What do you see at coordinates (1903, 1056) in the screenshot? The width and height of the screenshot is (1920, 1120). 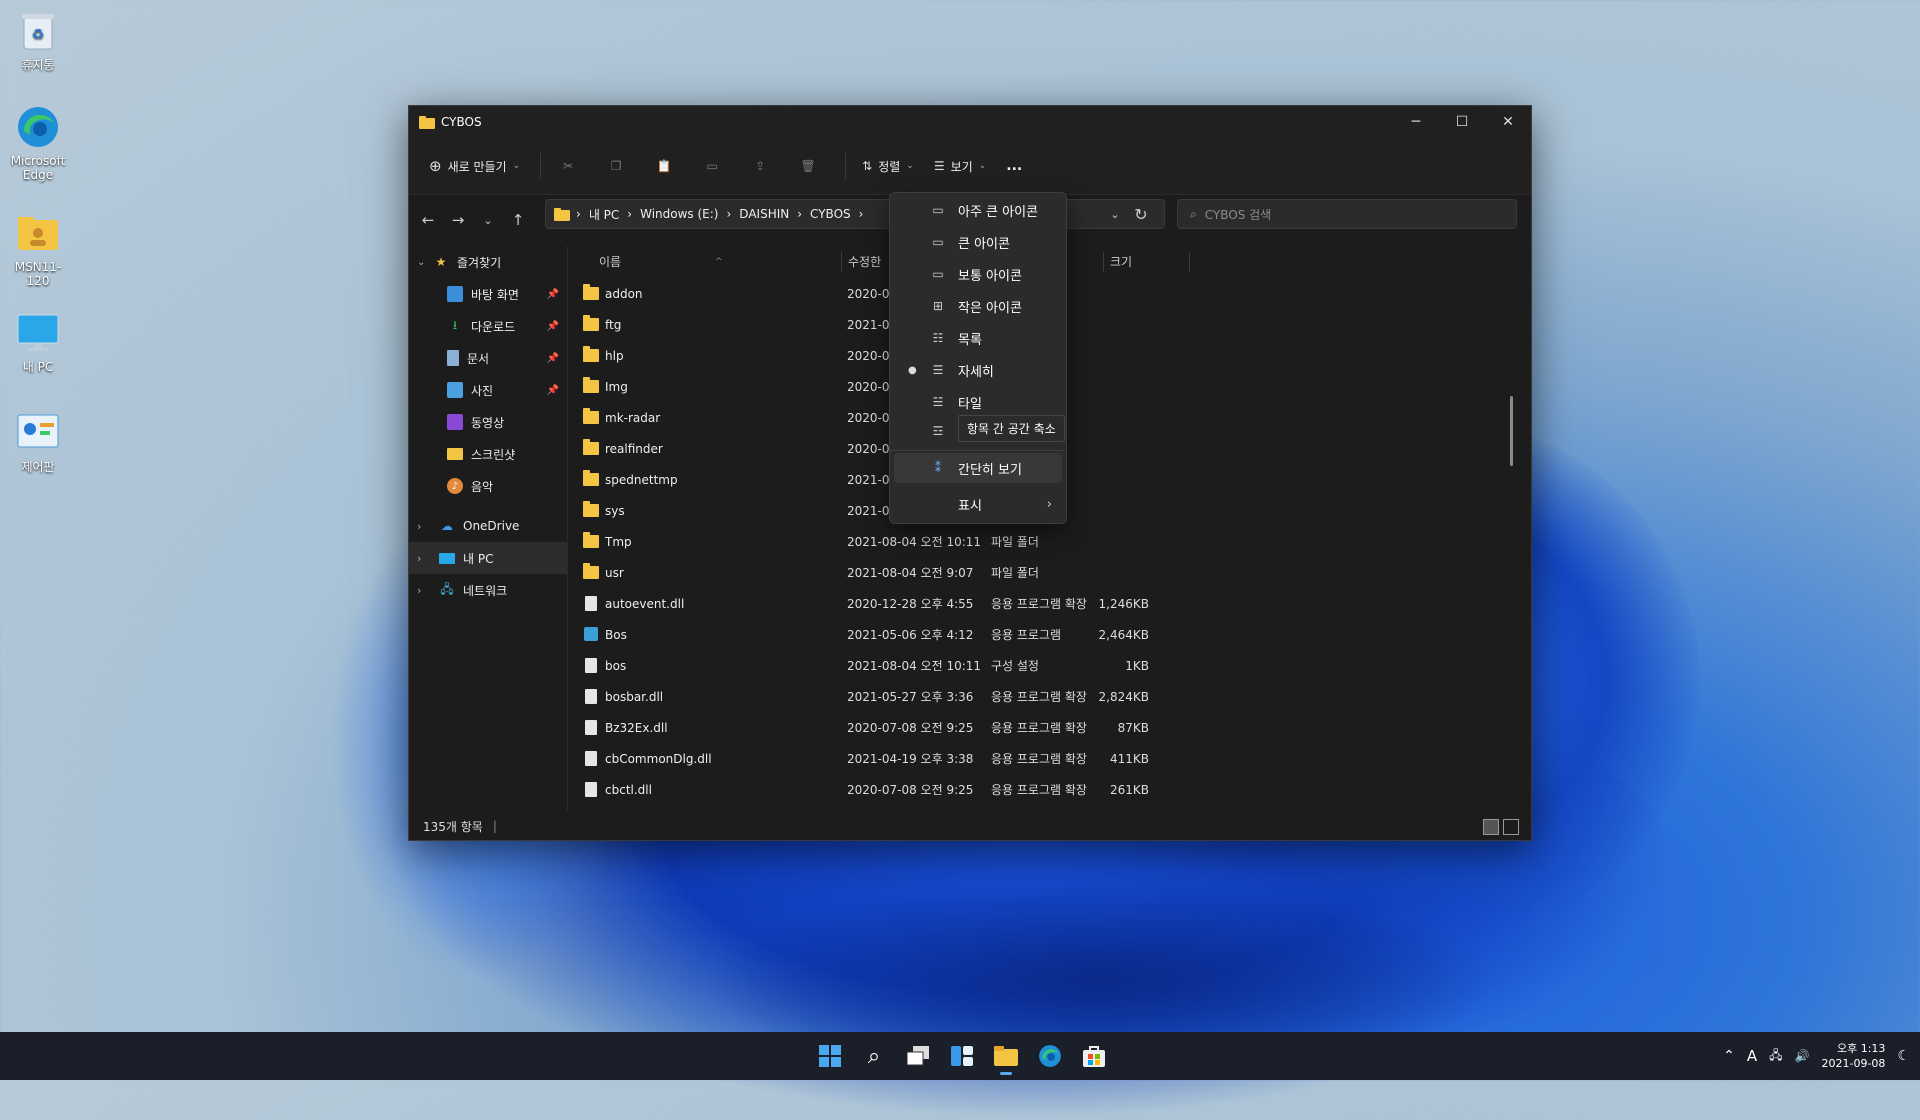 I see `notification-icon: ☾` at bounding box center [1903, 1056].